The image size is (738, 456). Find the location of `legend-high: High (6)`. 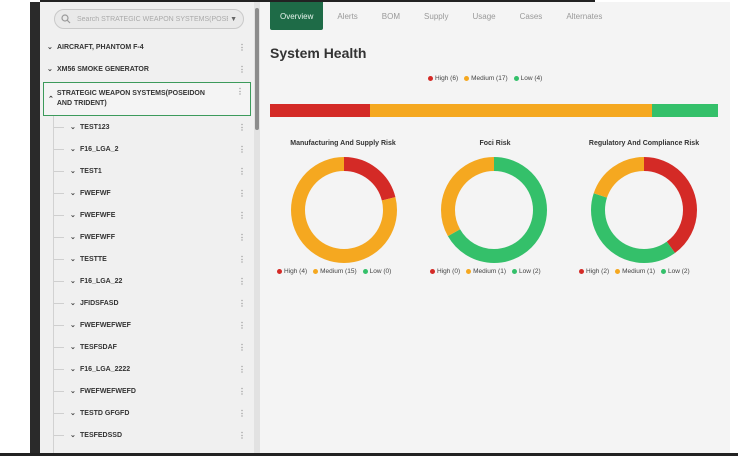

legend-high: High (6) is located at coordinates (443, 78).